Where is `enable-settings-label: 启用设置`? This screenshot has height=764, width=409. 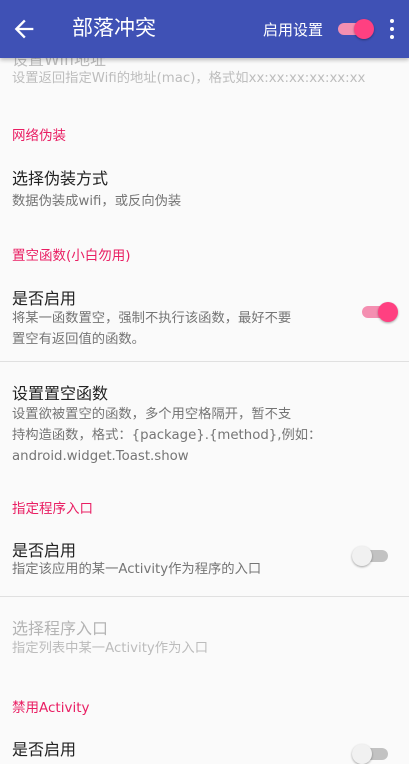
enable-settings-label: 启用设置 is located at coordinates (293, 30).